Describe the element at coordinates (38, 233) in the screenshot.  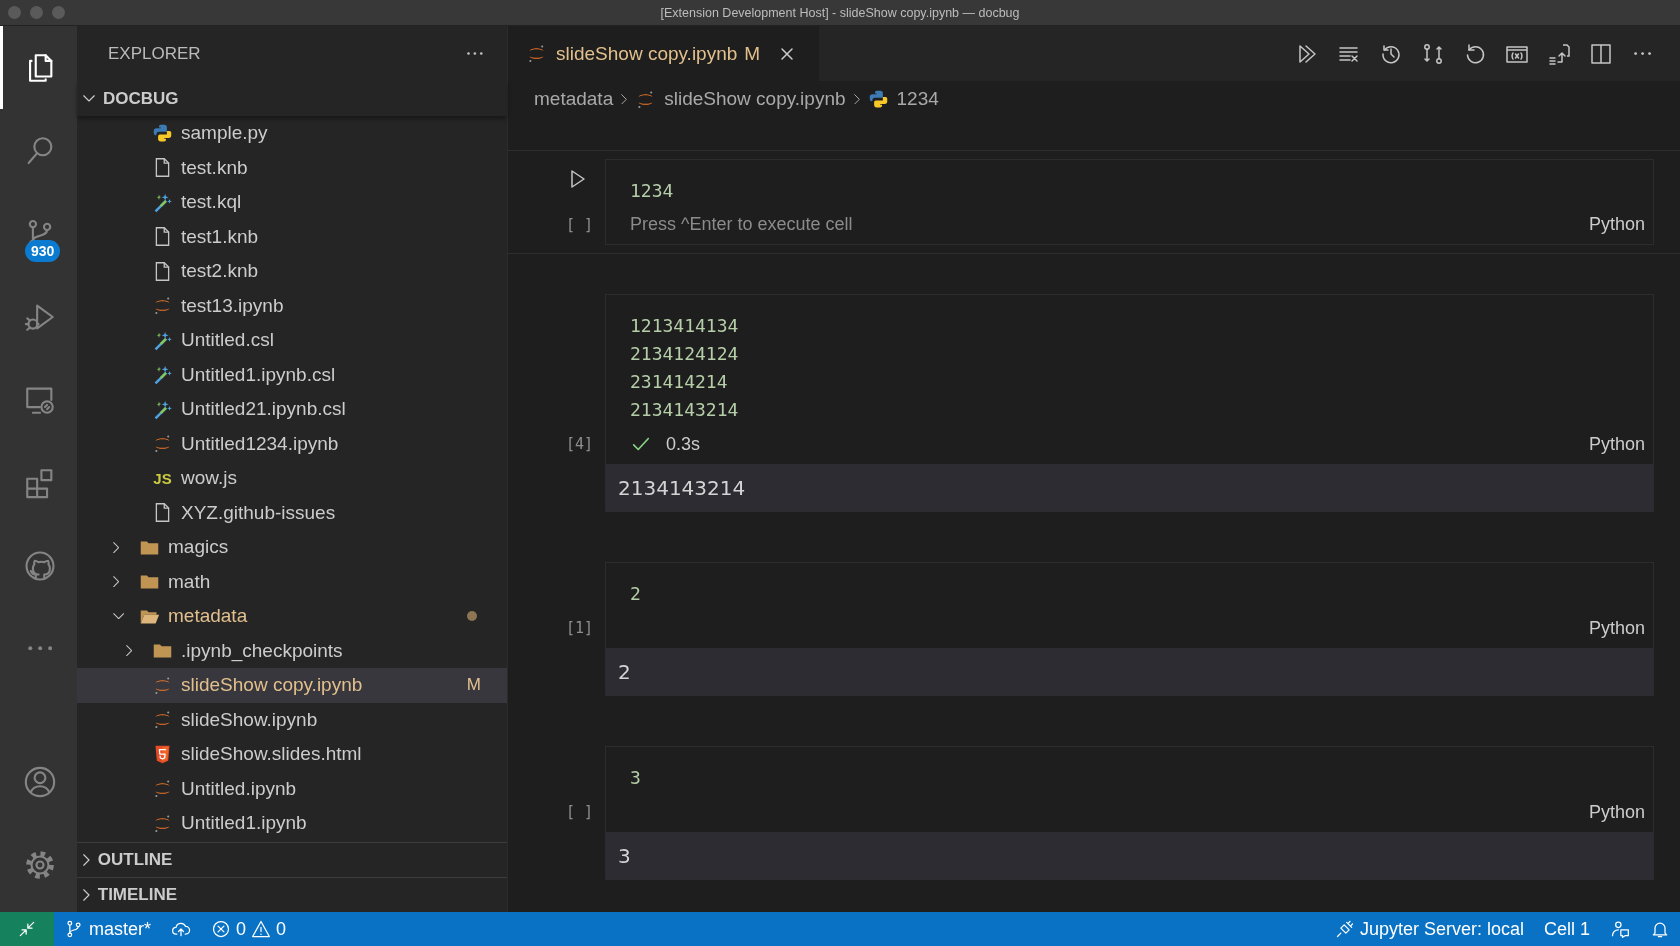
I see `activity-button: 930` at that location.